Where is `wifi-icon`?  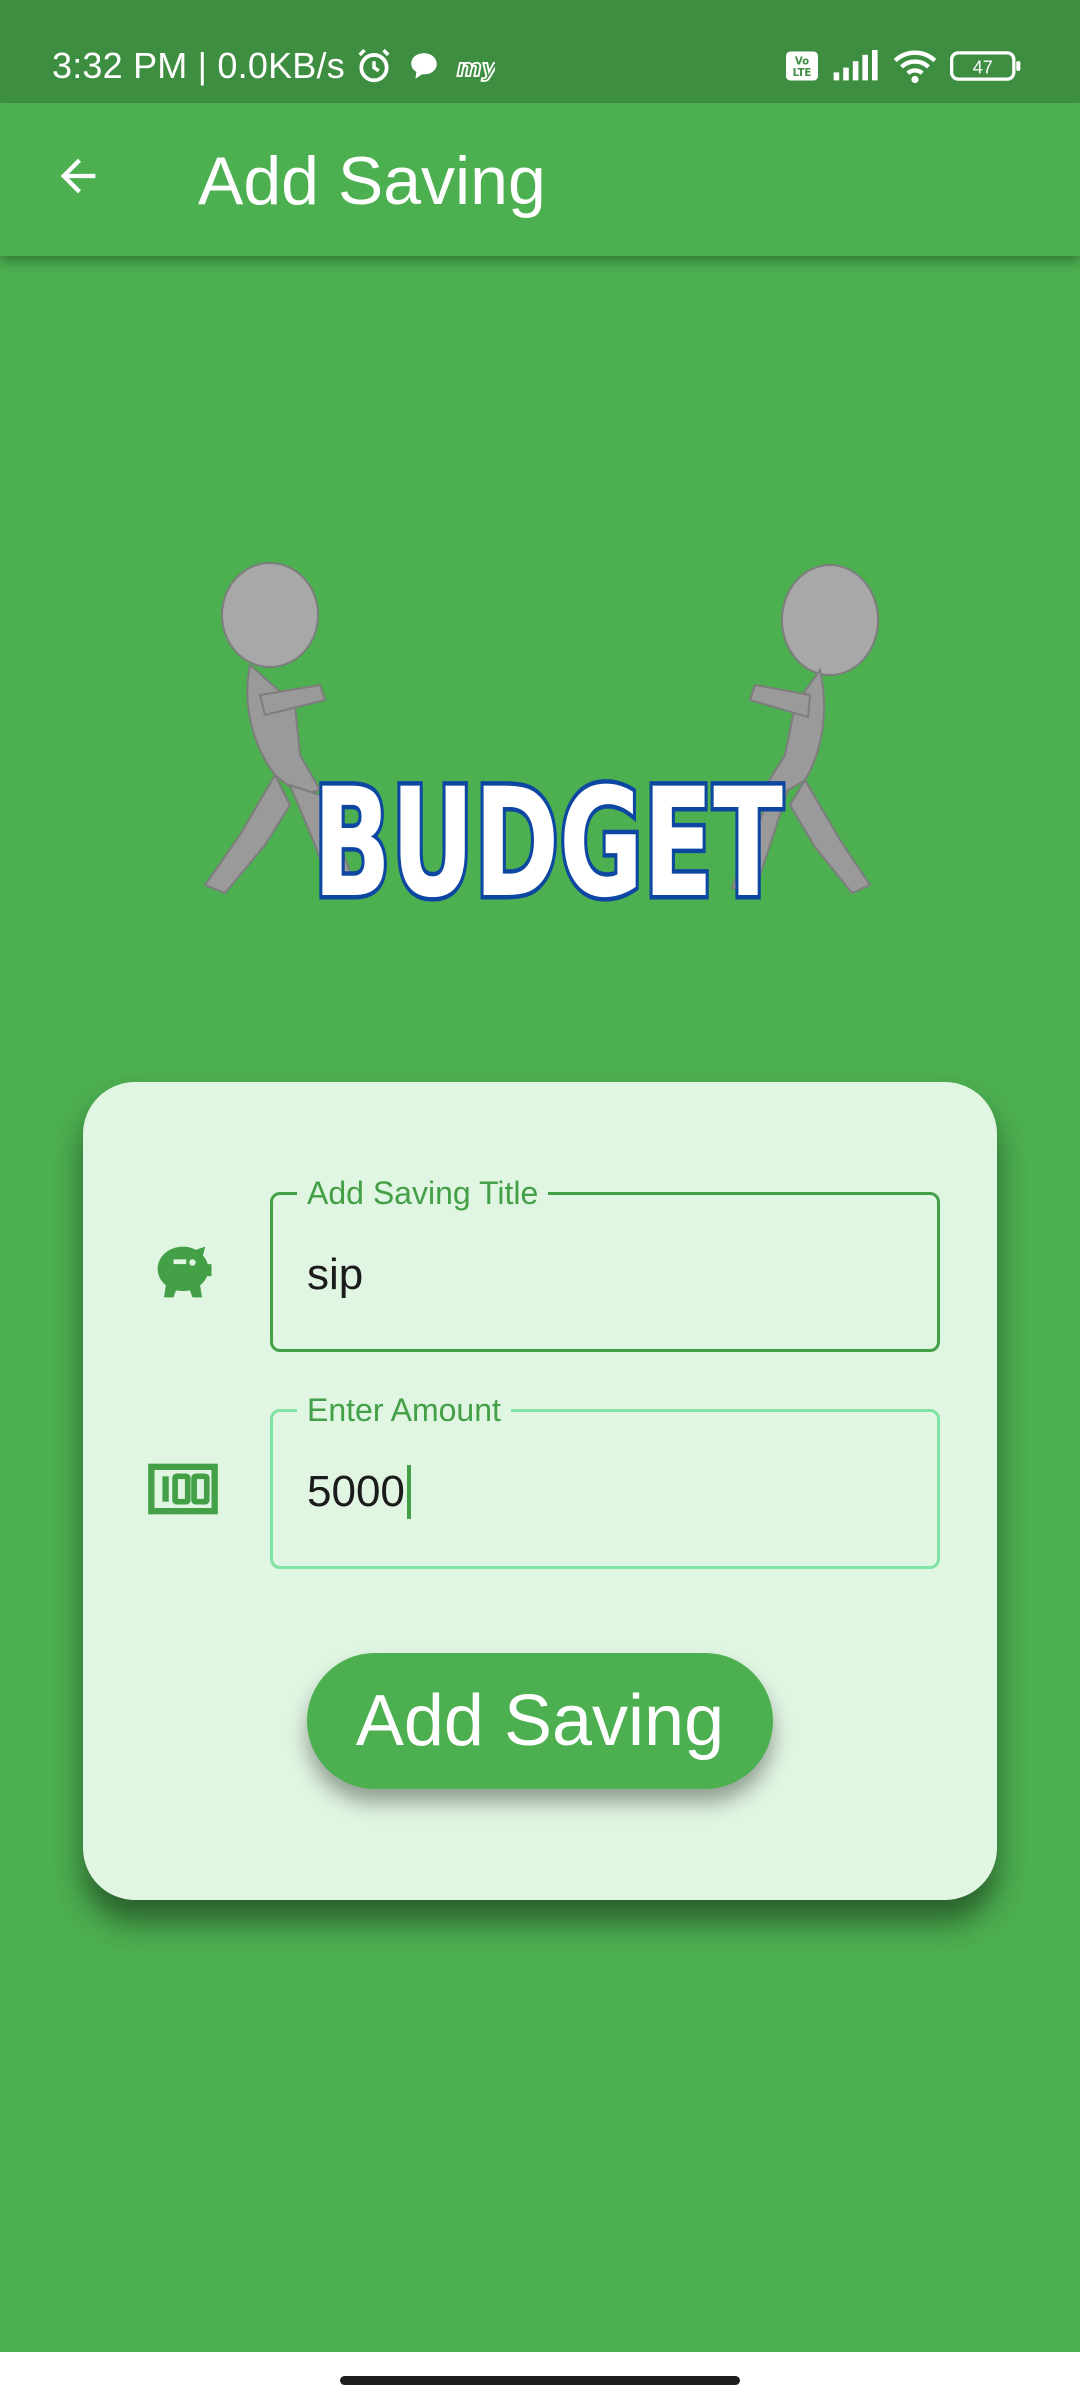
wifi-icon is located at coordinates (915, 66).